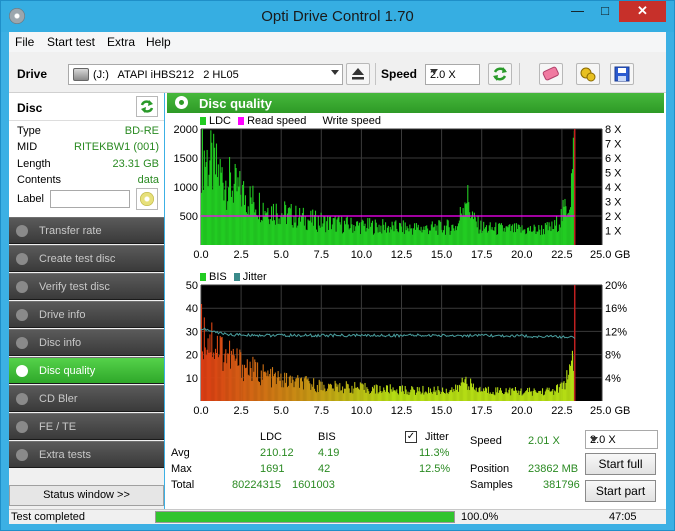 The width and height of the screenshot is (675, 531). I want to click on elapsed-time: 47:05, so click(623, 517).